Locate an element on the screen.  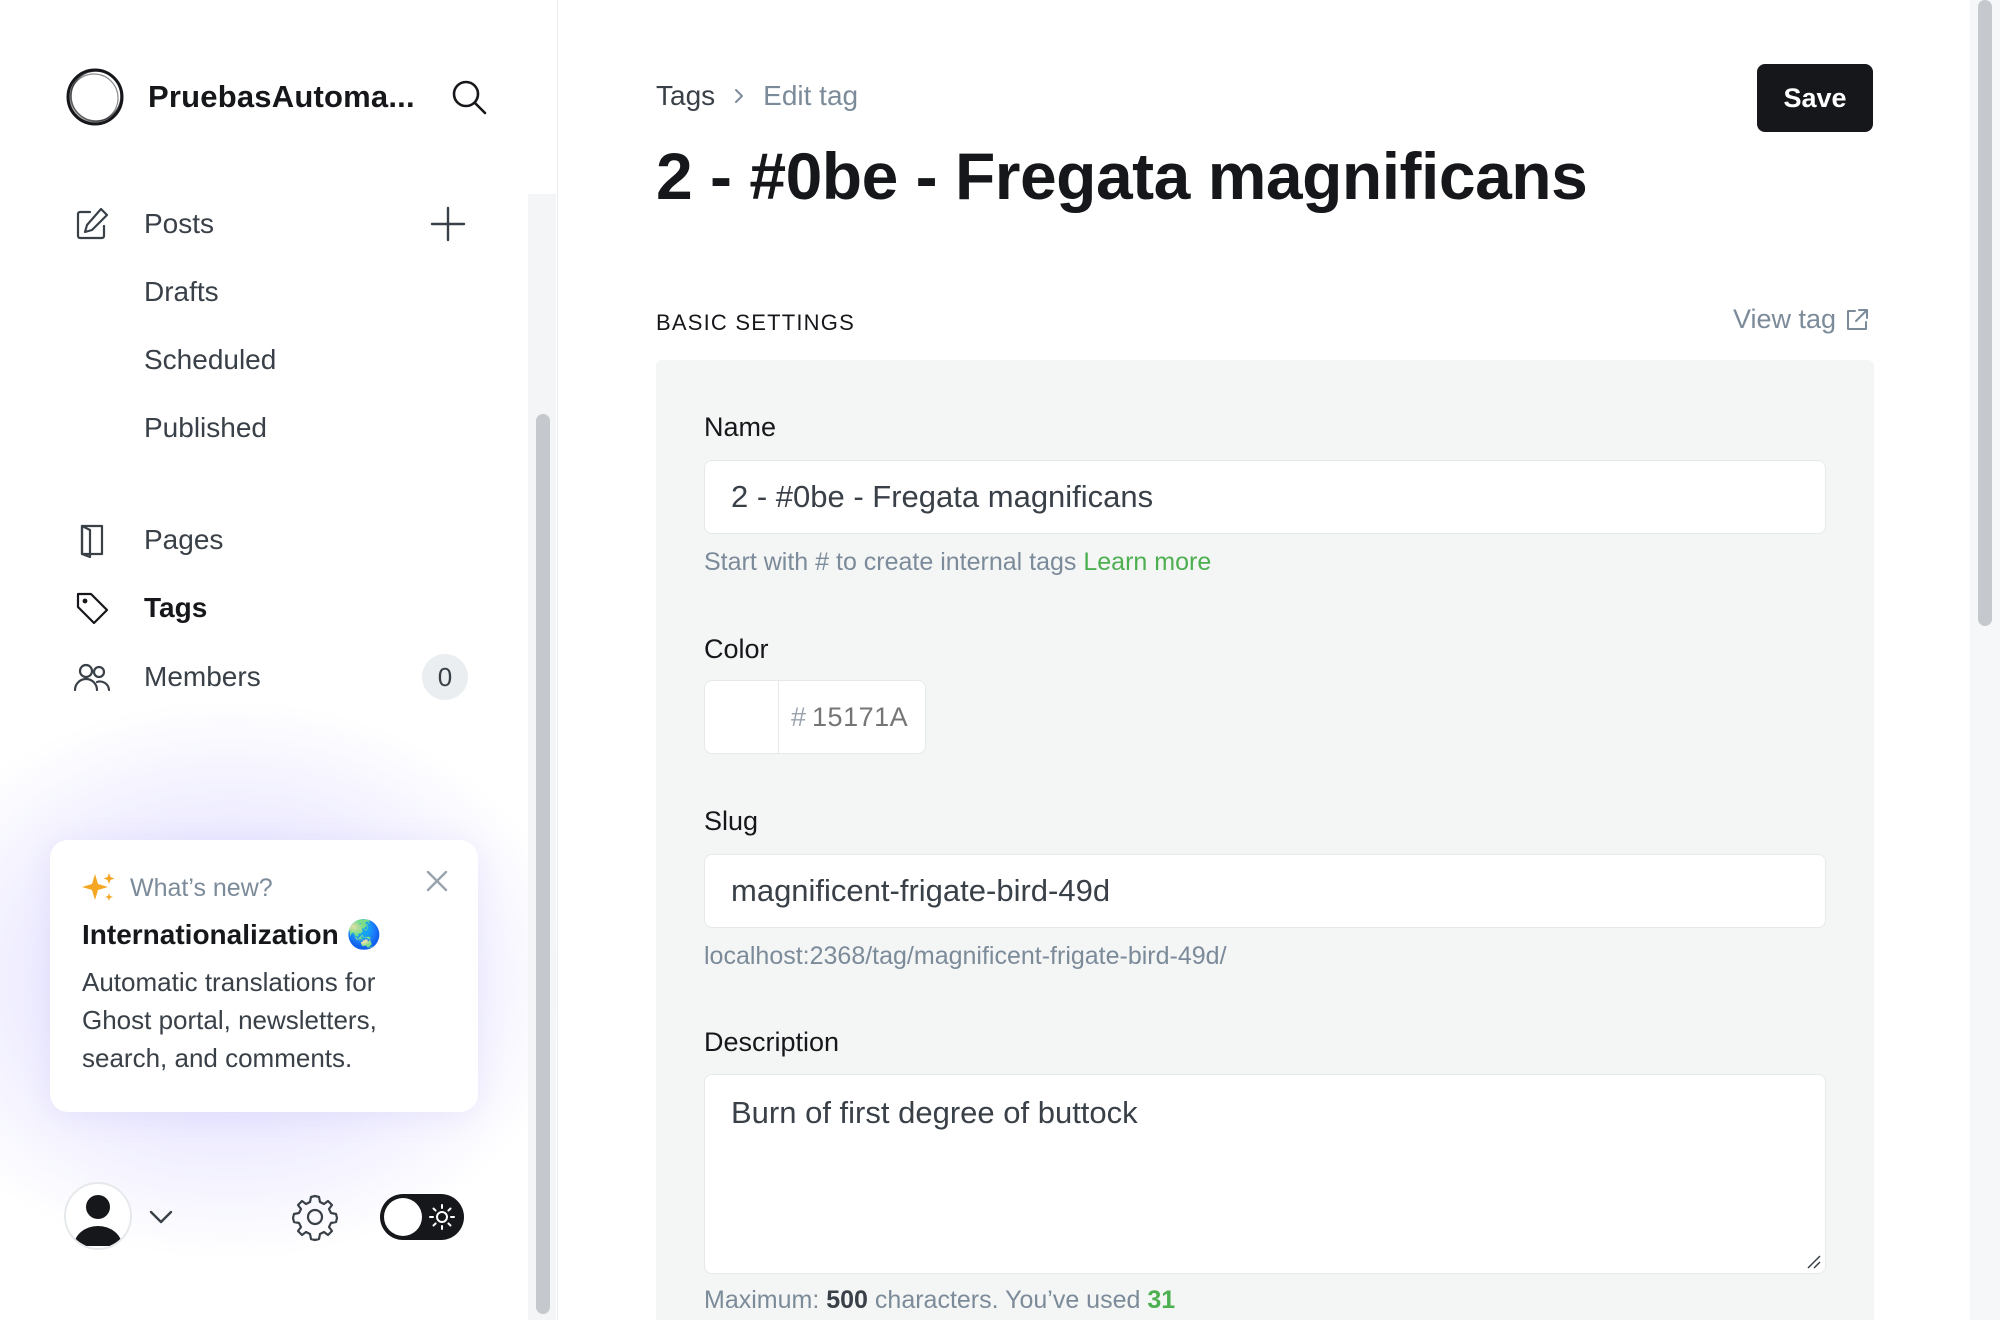
page-title: 2 - #0be - Fregata magnificans is located at coordinates (1122, 176).